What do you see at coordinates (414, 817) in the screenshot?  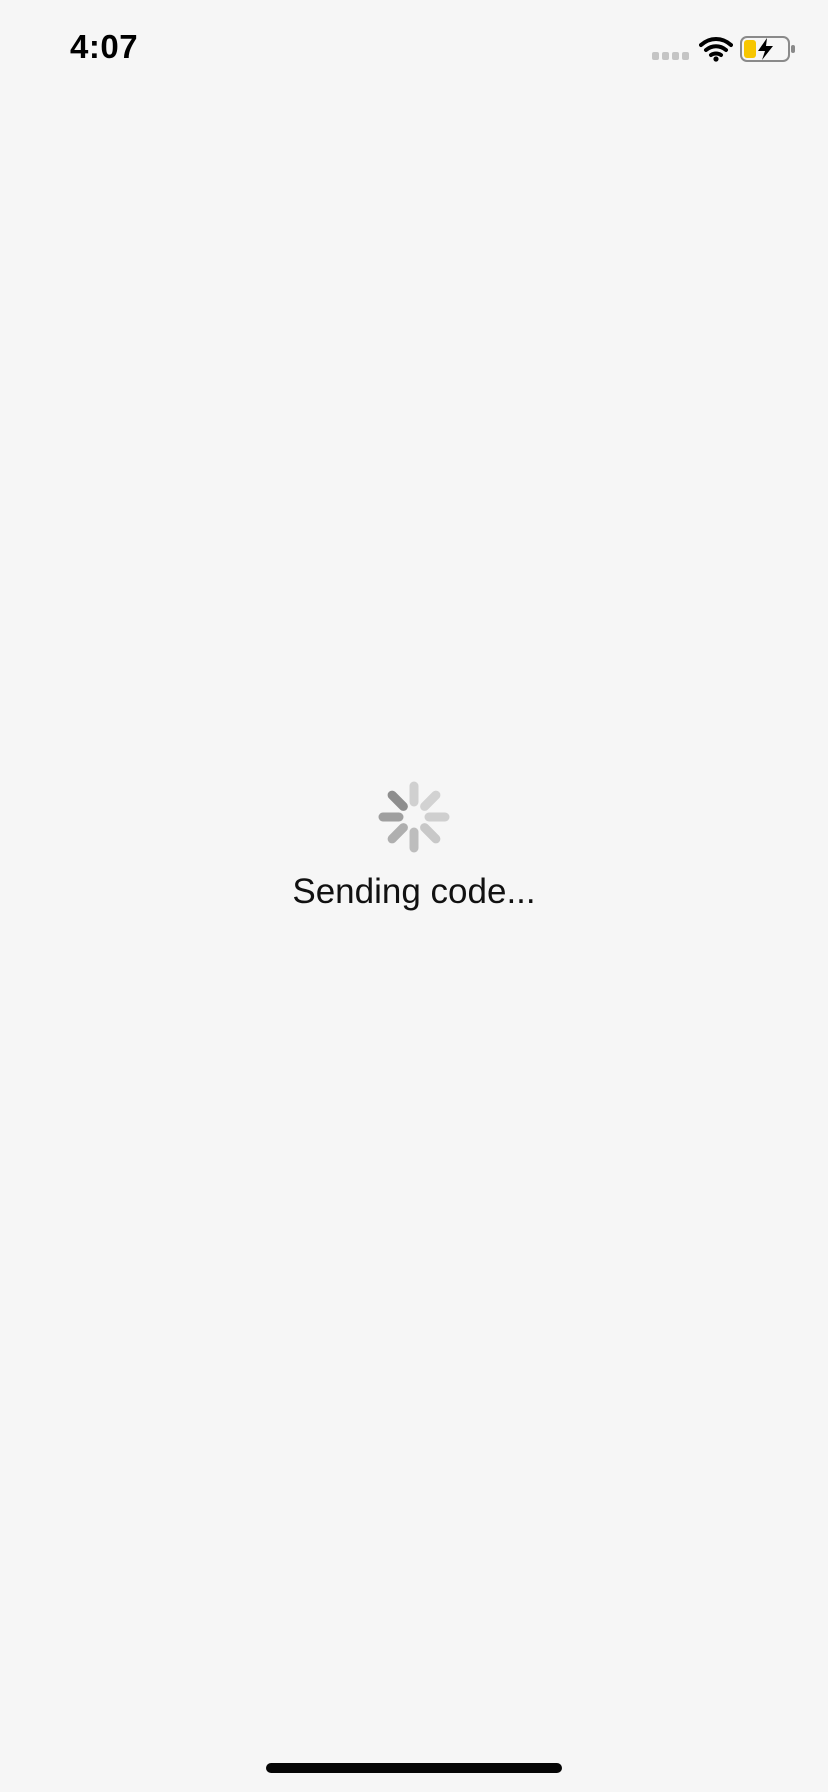 I see `activity-spinner-icon` at bounding box center [414, 817].